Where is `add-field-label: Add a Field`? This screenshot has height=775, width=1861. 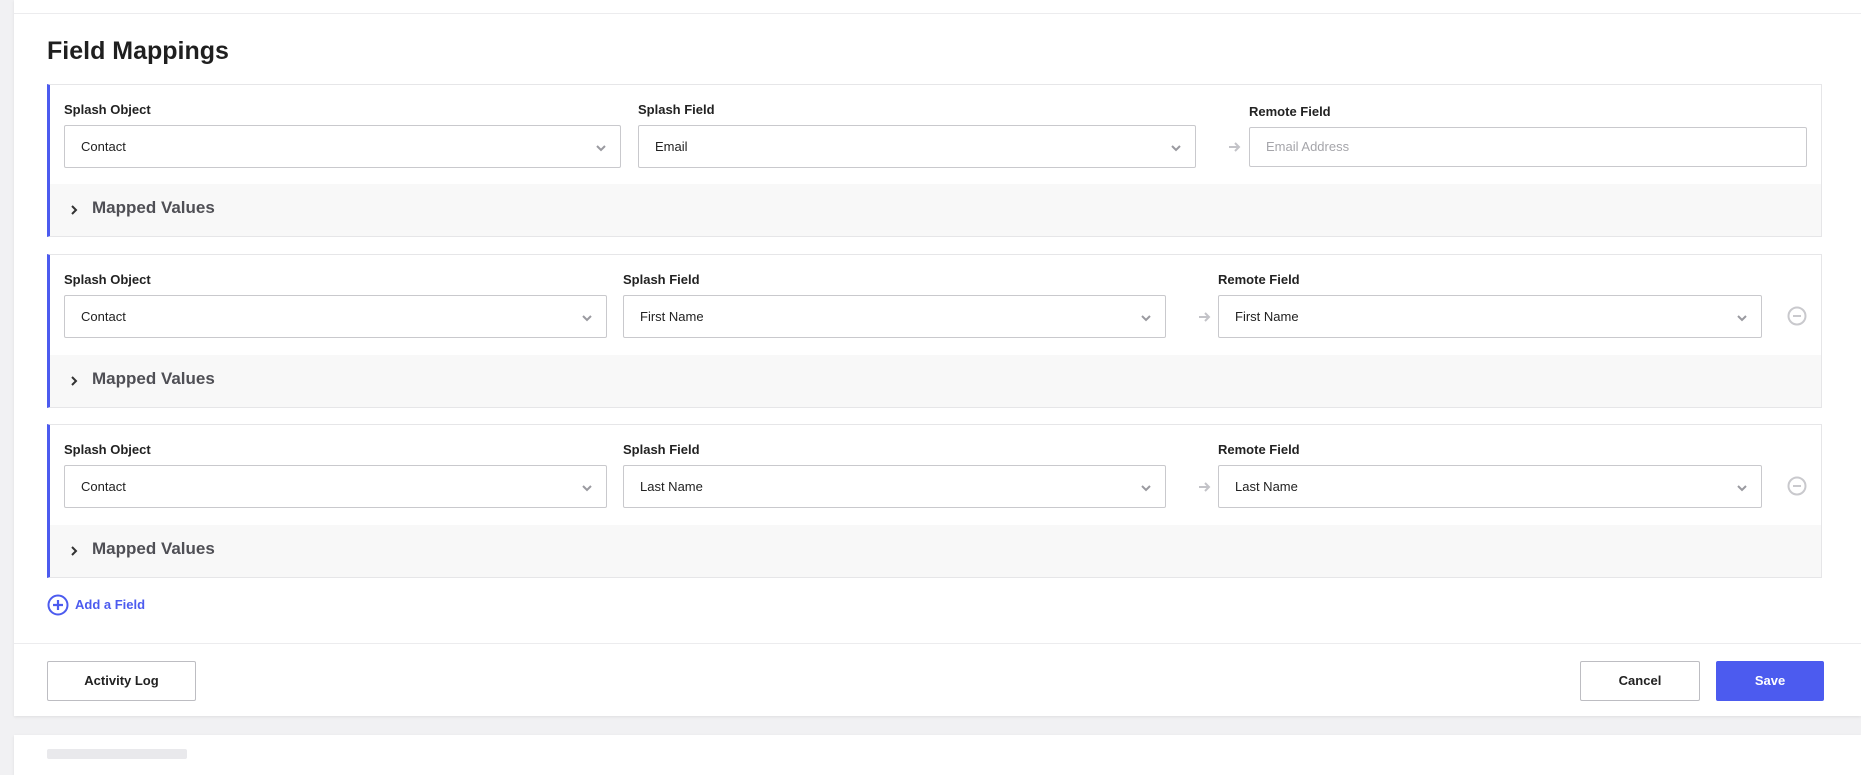 add-field-label: Add a Field is located at coordinates (110, 604).